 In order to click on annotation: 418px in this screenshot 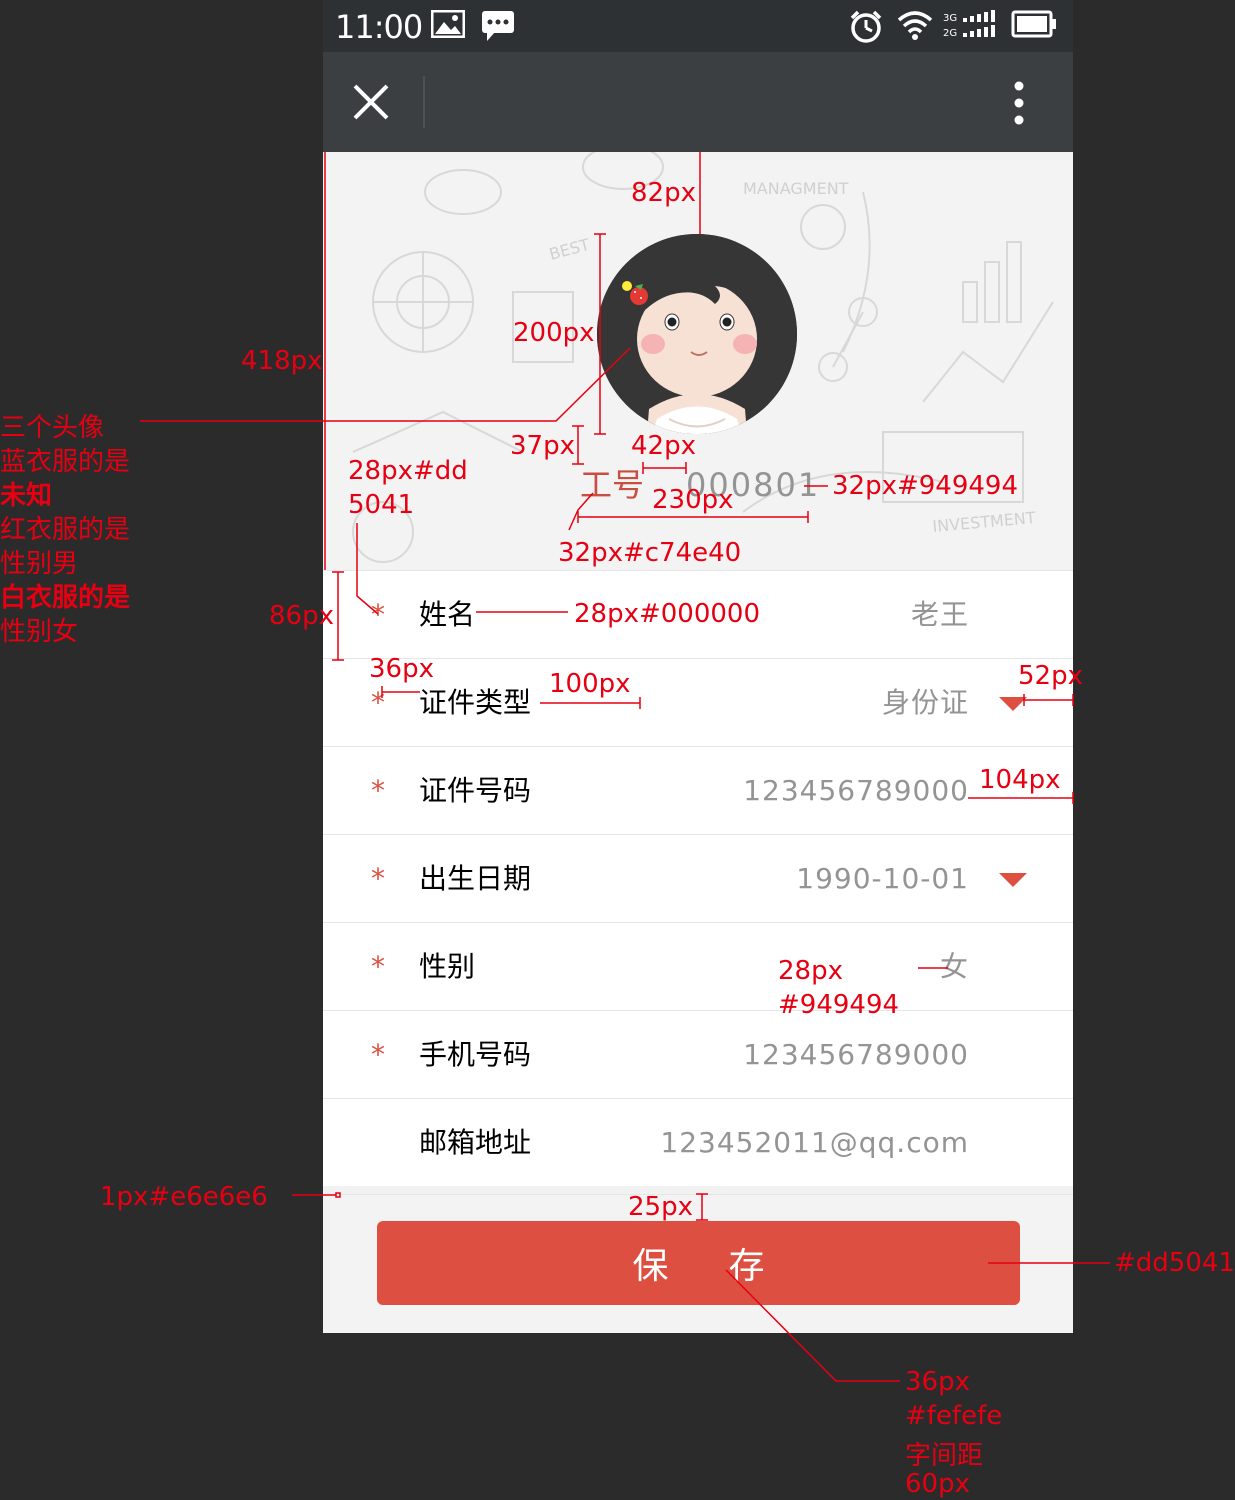, I will do `click(282, 361)`.